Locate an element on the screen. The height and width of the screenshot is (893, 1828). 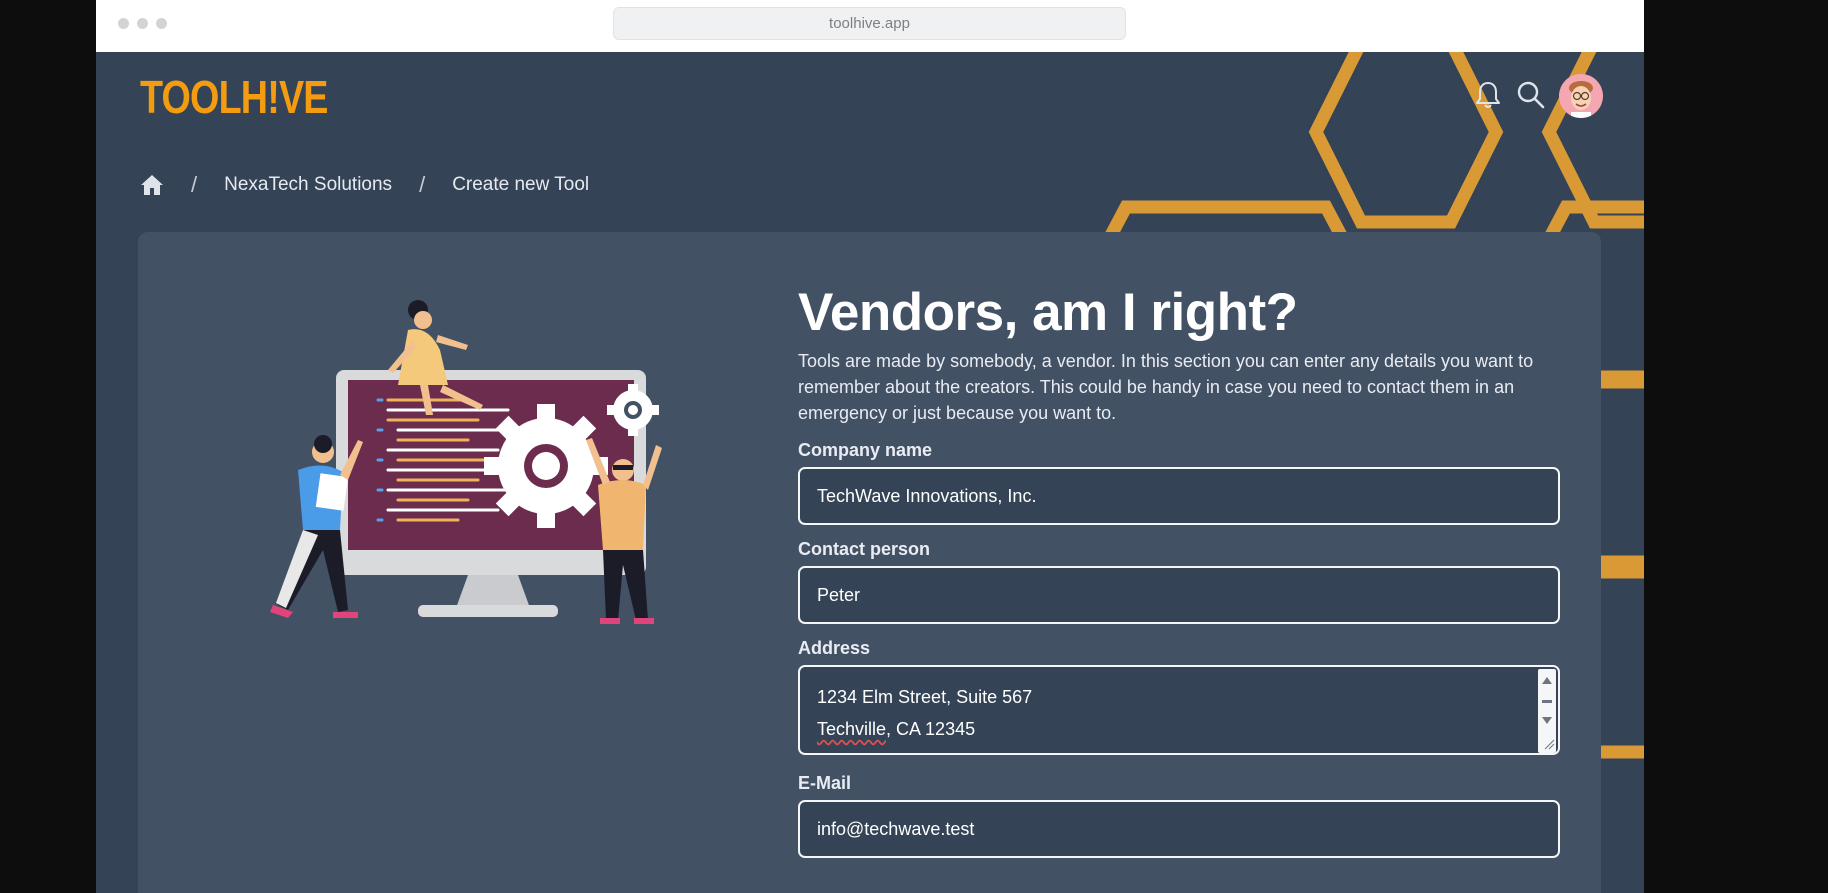
home-icon is located at coordinates (152, 185).